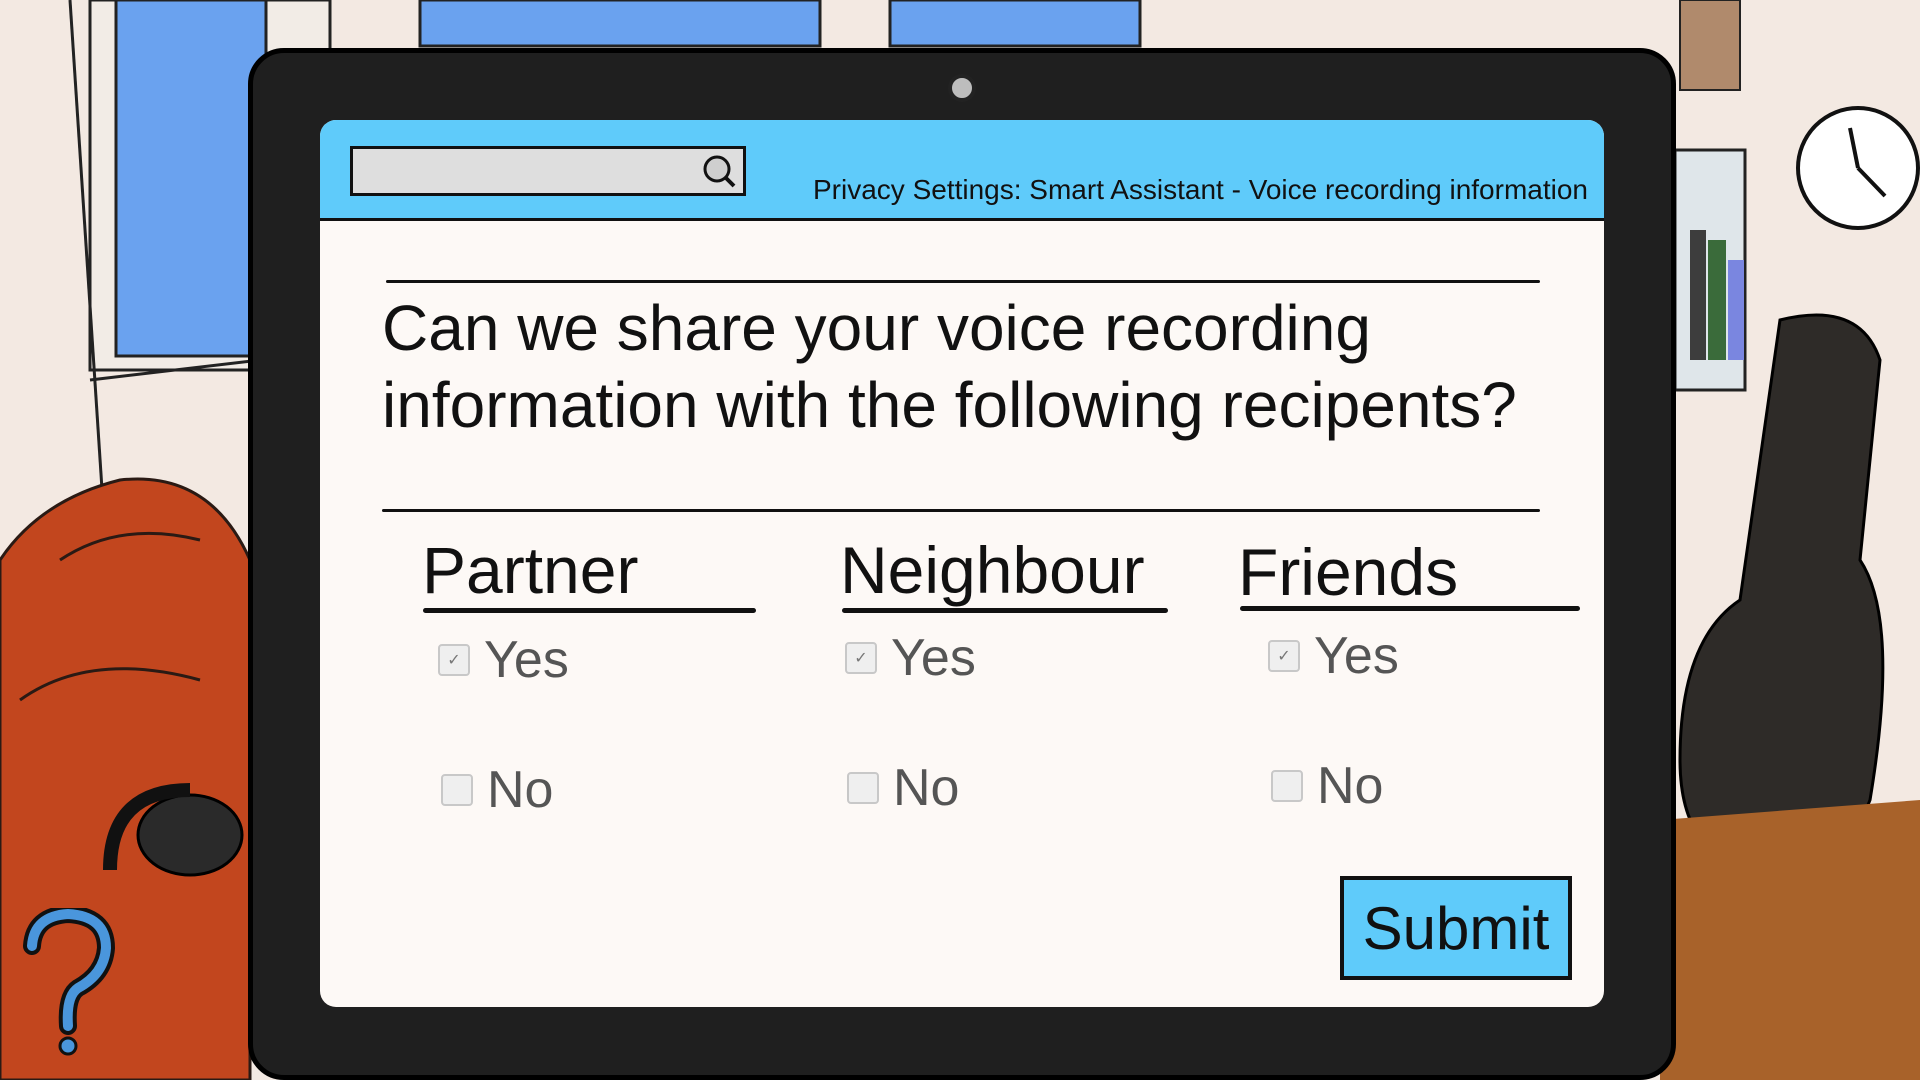 The image size is (1920, 1080). Describe the element at coordinates (1284, 656) in the screenshot. I see `friends-yes-checkbox: ✓` at that location.